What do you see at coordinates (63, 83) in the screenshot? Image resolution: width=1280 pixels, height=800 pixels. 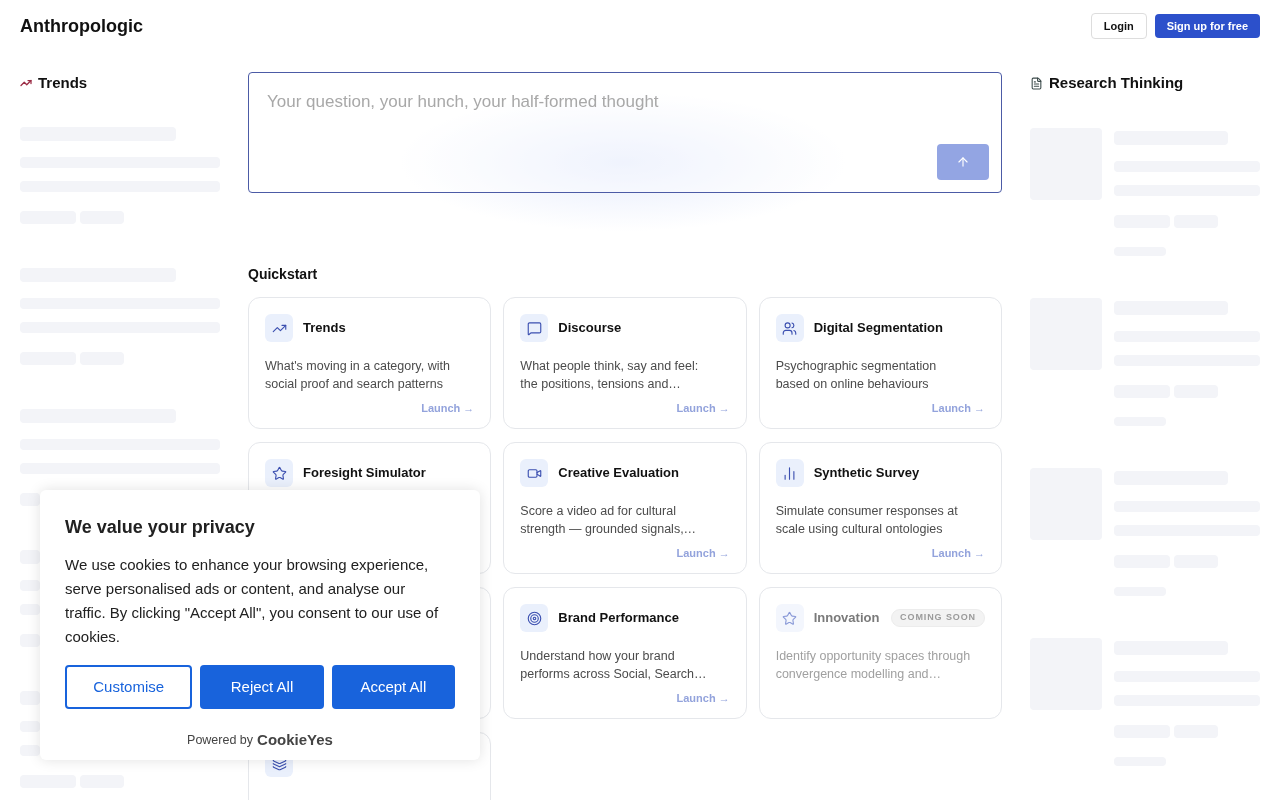 I see `section-title: Trends` at bounding box center [63, 83].